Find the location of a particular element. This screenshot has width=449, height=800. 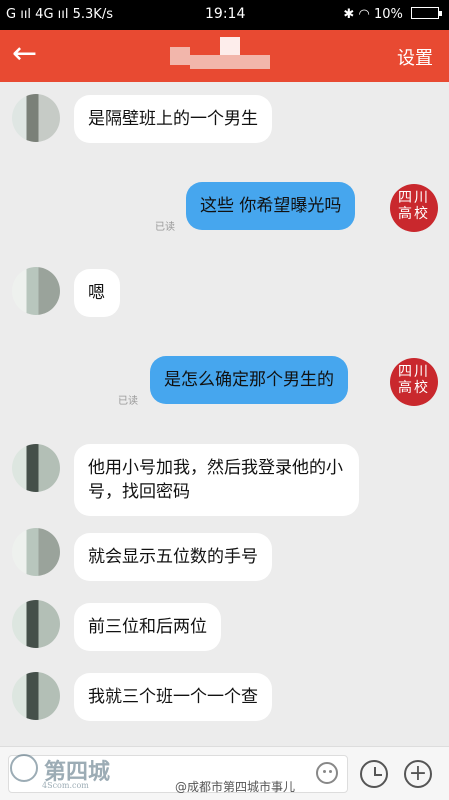

battery-icon is located at coordinates (426, 13).